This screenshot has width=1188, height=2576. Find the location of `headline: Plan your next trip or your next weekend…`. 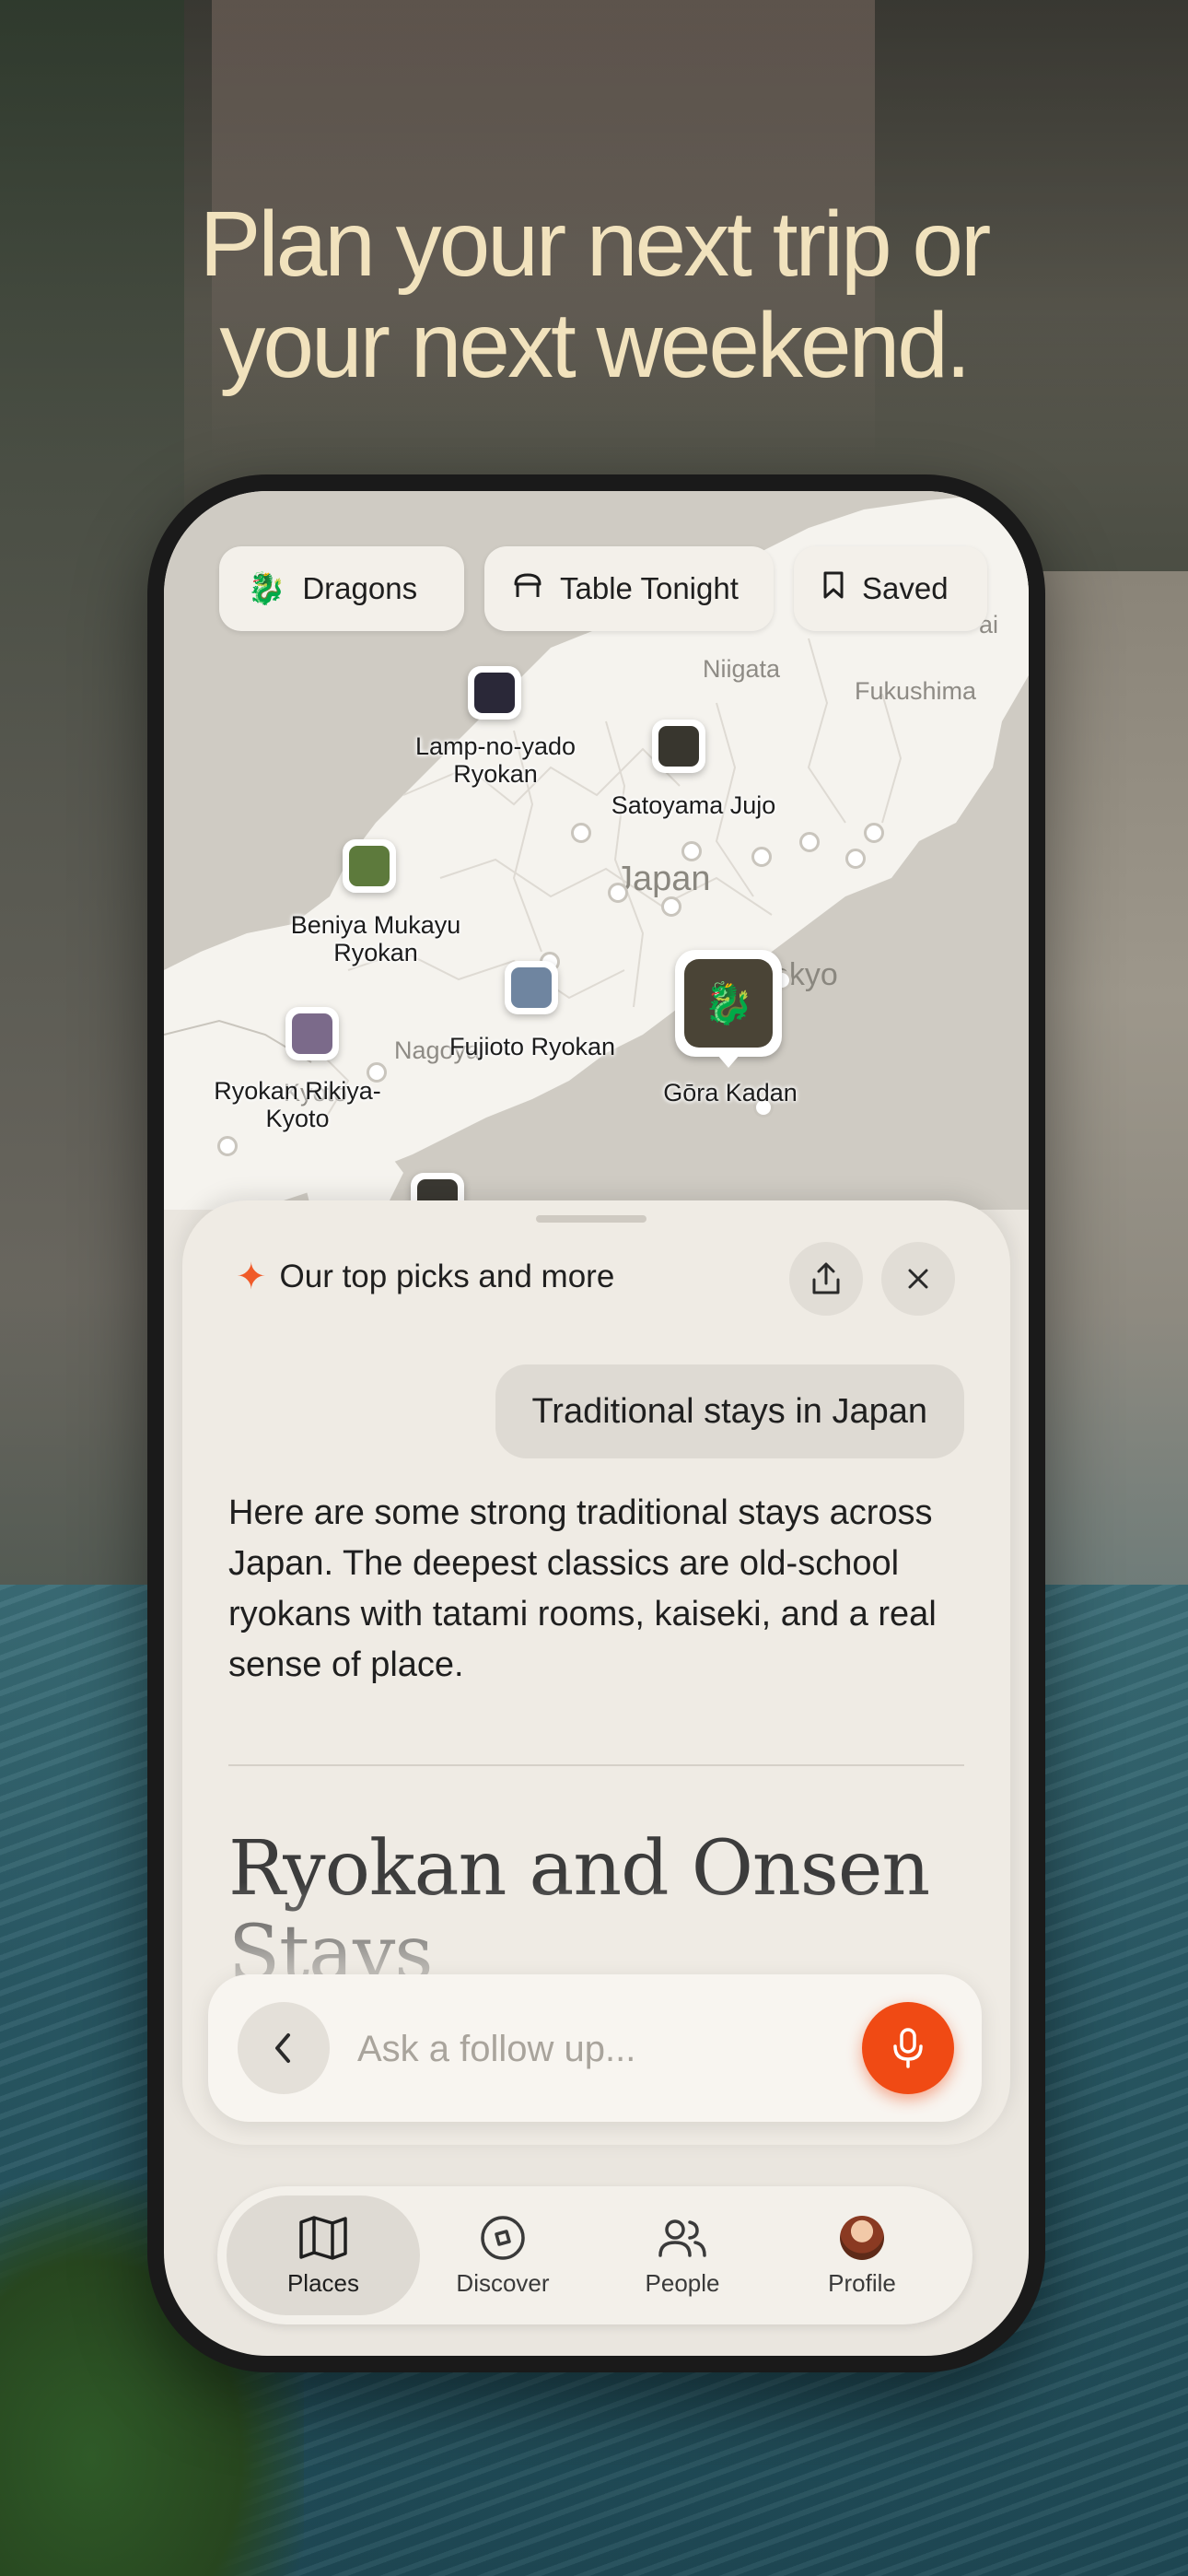

headline: Plan your next trip or your next weekend… is located at coordinates (594, 294).